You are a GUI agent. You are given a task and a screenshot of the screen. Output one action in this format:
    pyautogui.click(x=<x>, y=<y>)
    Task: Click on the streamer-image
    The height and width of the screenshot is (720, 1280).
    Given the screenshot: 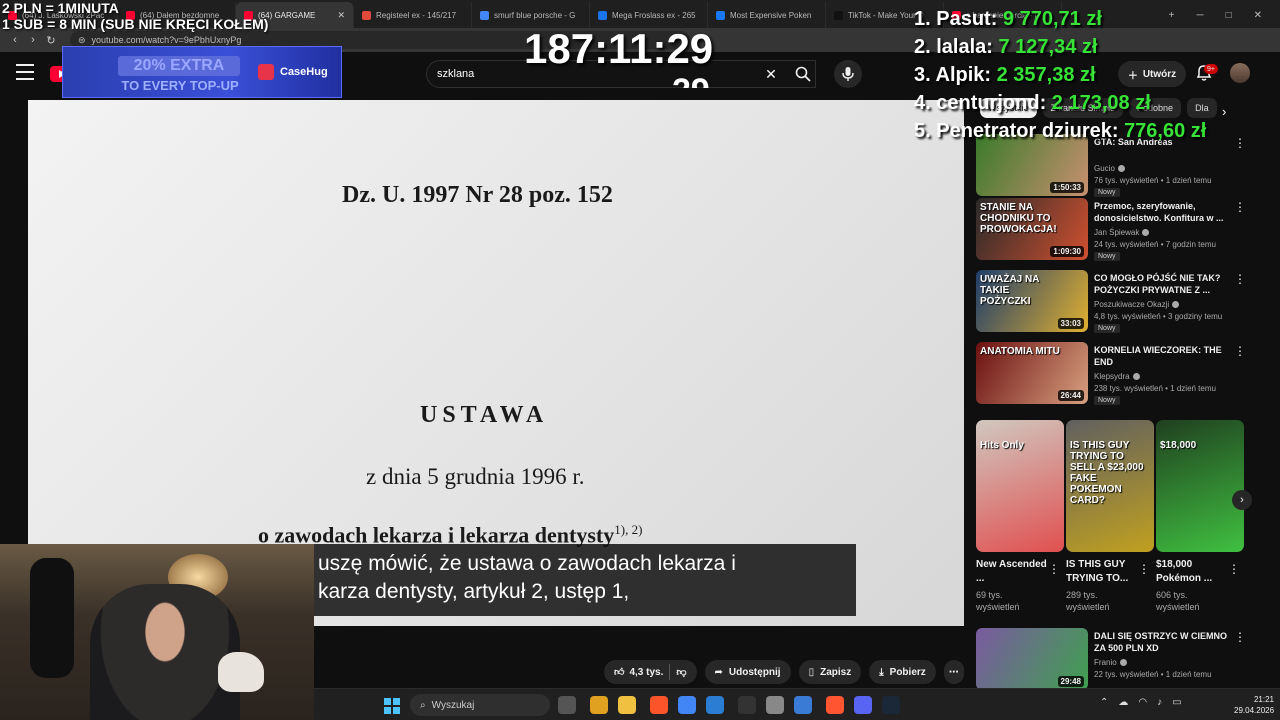 What is the action you would take?
    pyautogui.click(x=165, y=652)
    